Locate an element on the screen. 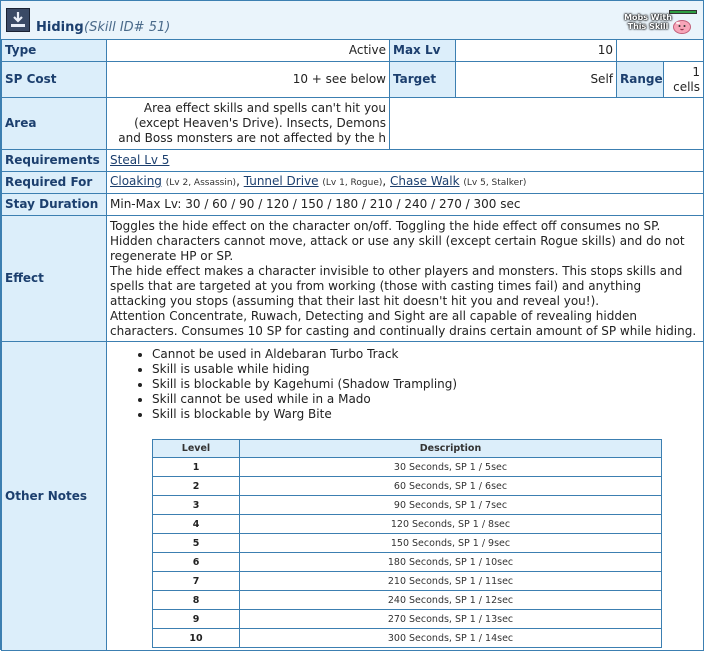 Image resolution: width=704 pixels, height=651 pixels. level-column-header: Level is located at coordinates (196, 448).